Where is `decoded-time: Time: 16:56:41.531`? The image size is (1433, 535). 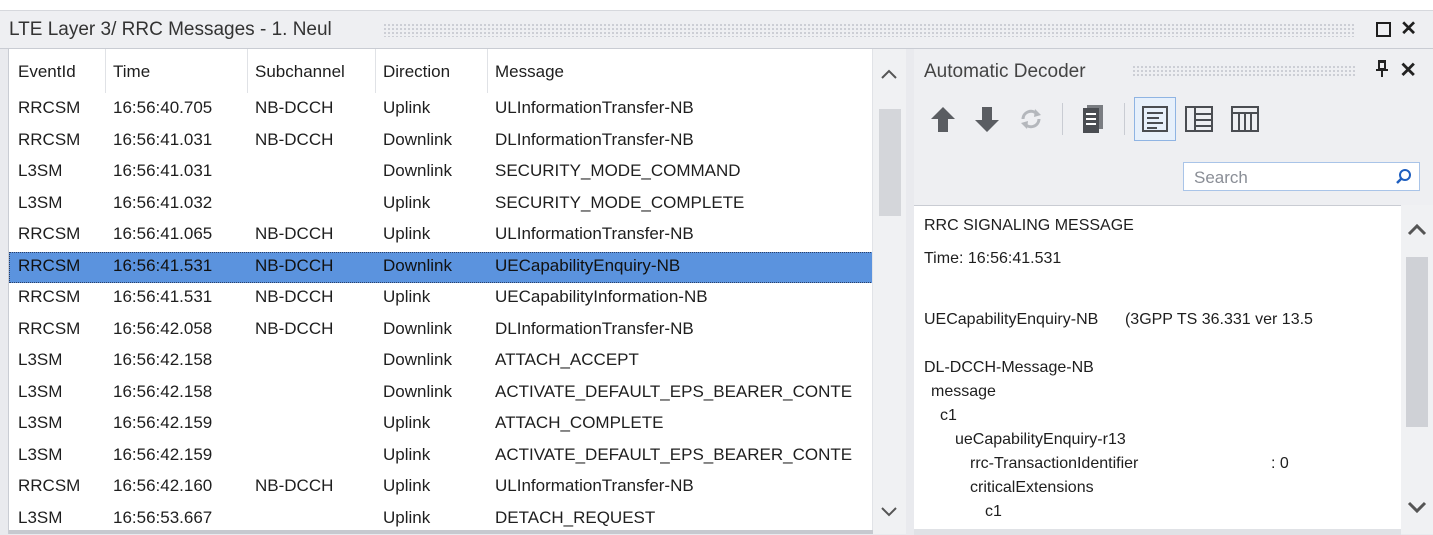
decoded-time: Time: 16:56:41.531 is located at coordinates (993, 258).